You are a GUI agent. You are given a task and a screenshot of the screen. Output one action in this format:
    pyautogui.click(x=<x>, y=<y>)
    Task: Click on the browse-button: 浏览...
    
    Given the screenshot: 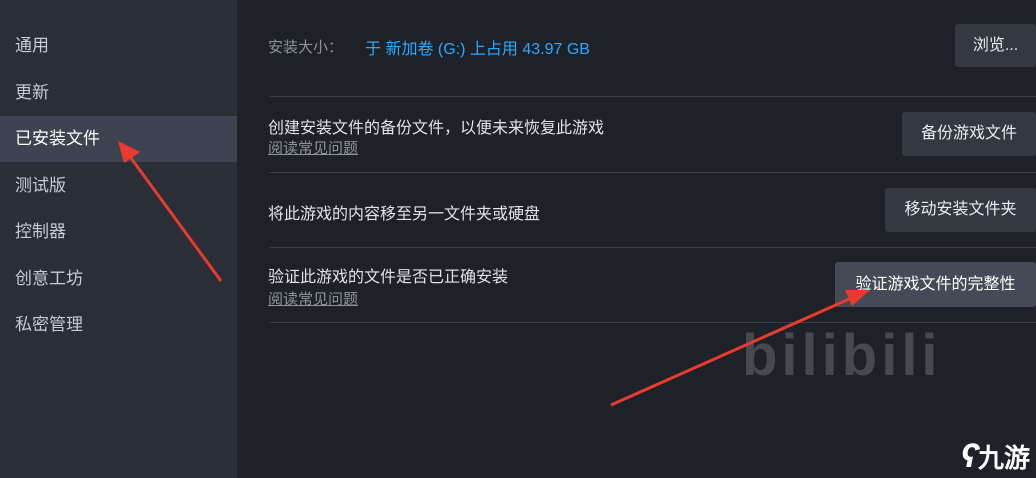 What is the action you would take?
    pyautogui.click(x=995, y=45)
    